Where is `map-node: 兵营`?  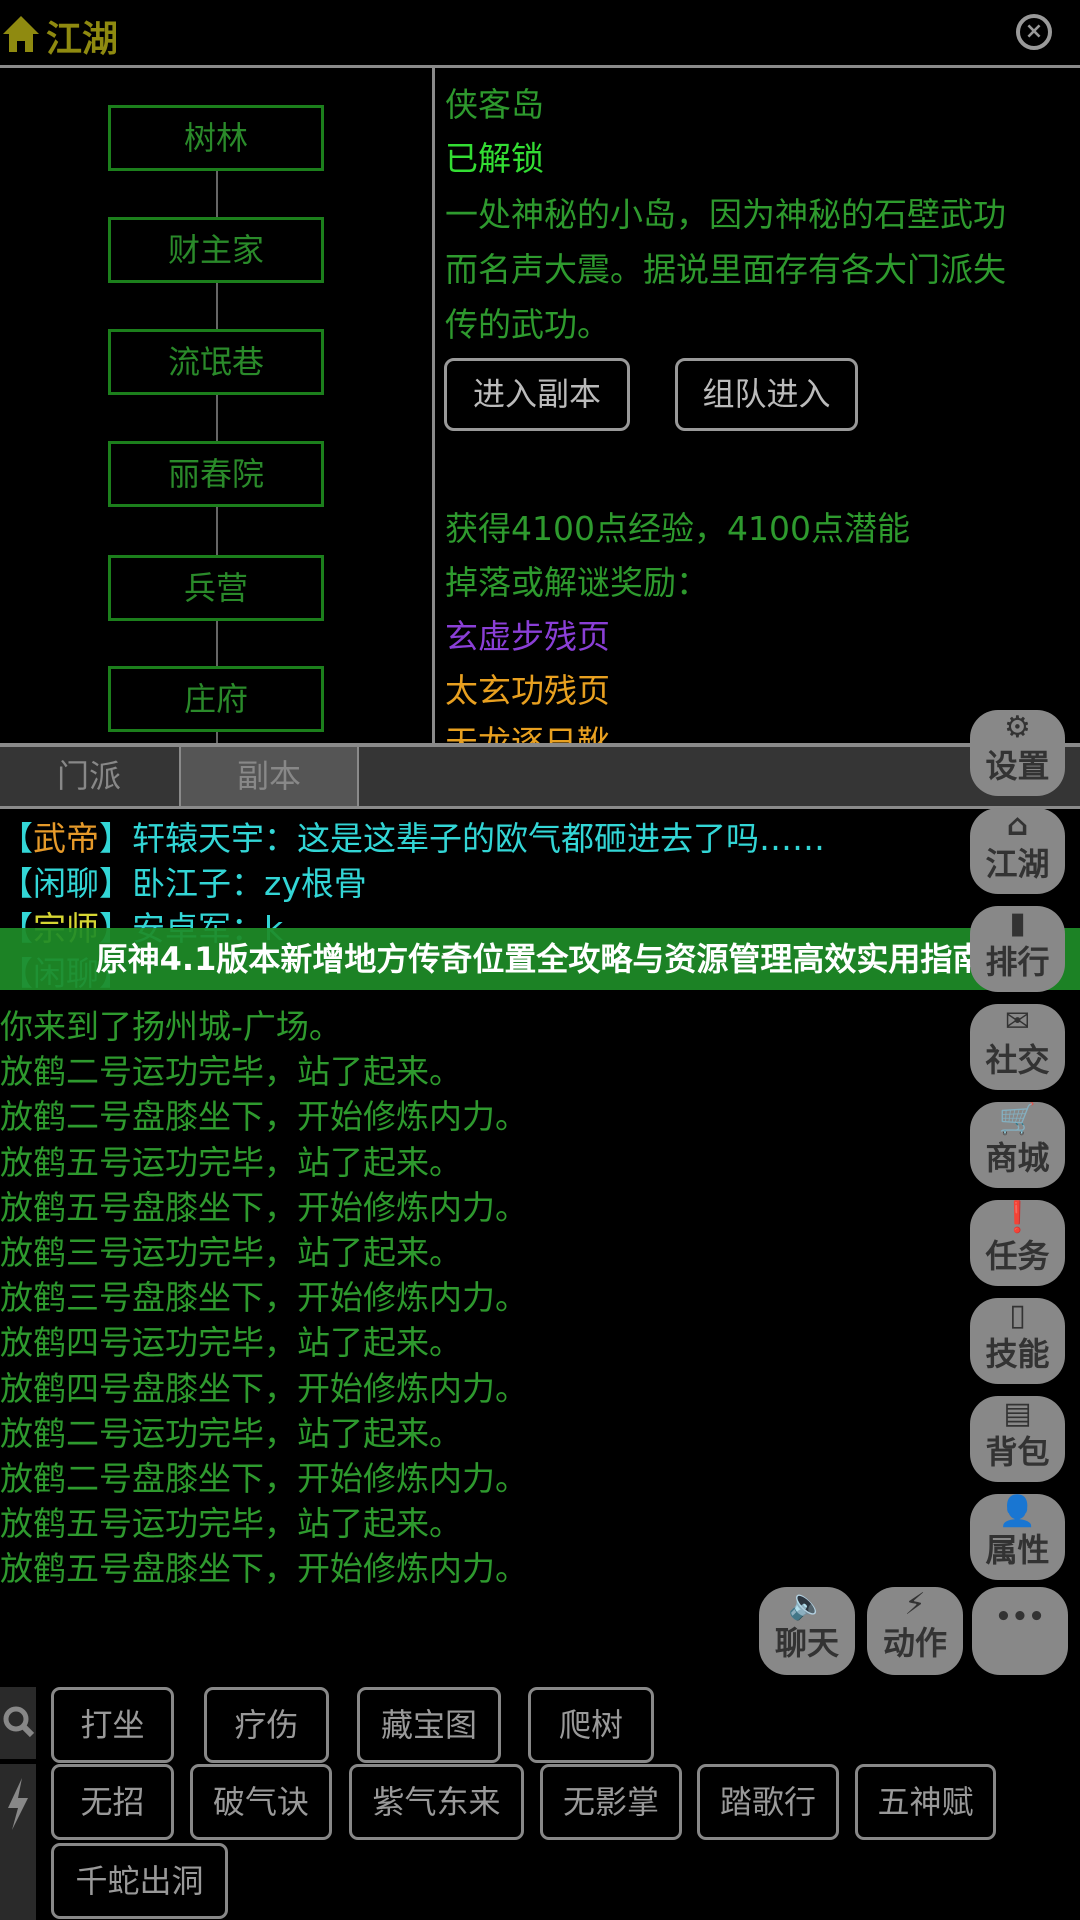 map-node: 兵营 is located at coordinates (216, 588).